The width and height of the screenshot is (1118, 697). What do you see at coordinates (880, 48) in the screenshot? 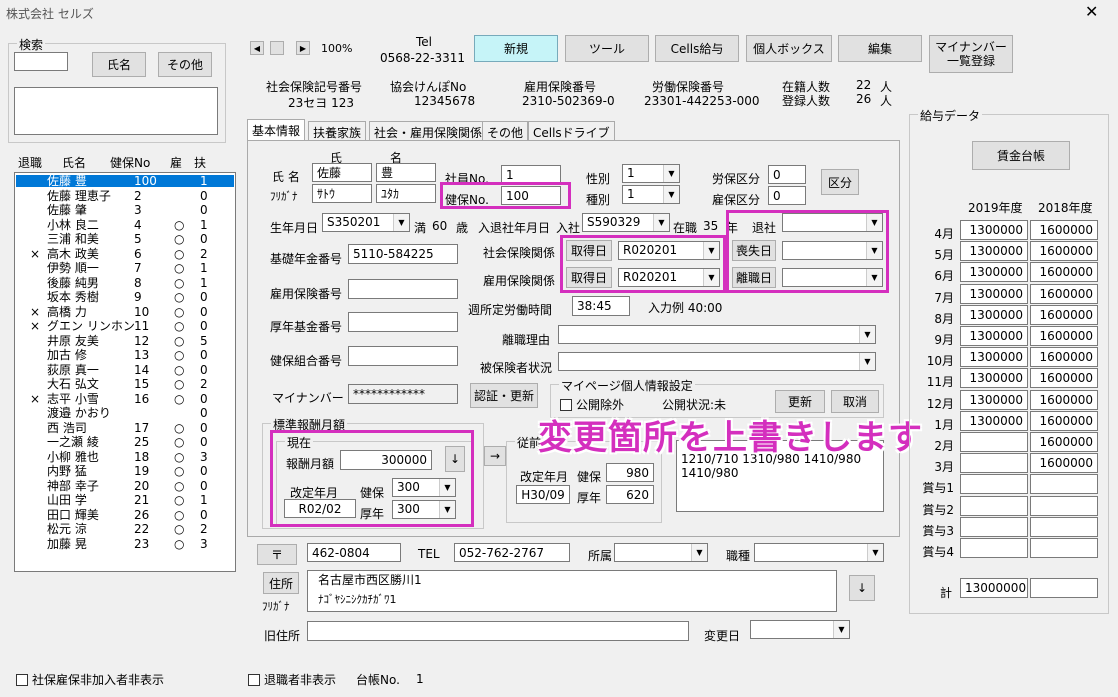
I see `edit-button: 編集` at bounding box center [880, 48].